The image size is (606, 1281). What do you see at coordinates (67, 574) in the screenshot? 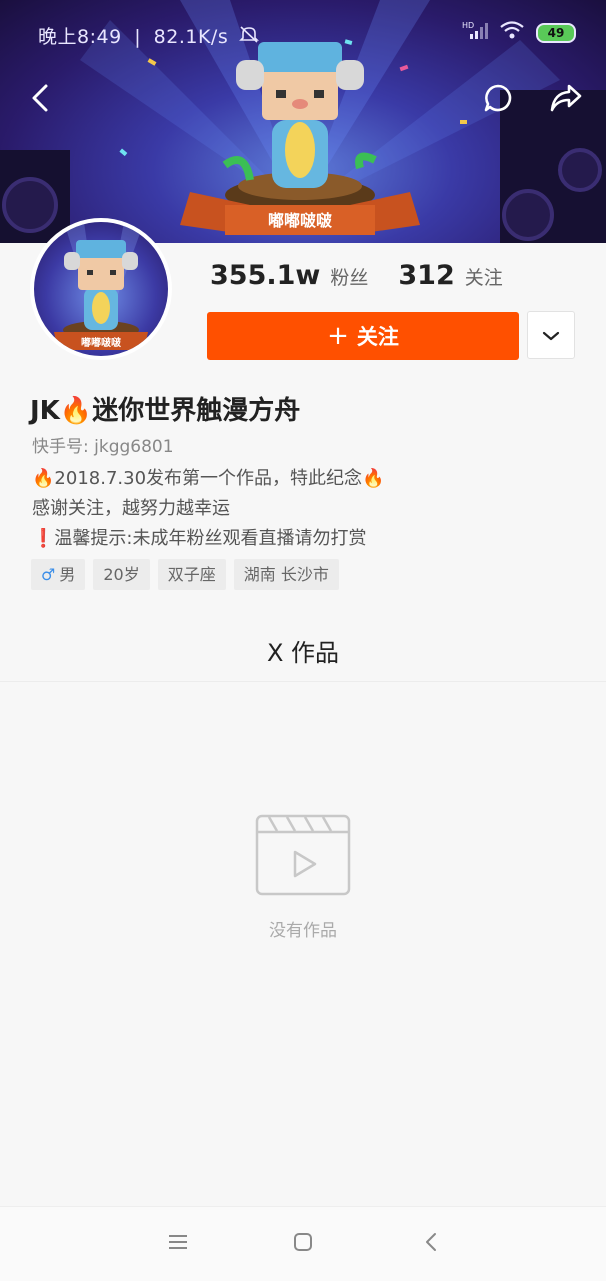
I see `gender-label: 男` at bounding box center [67, 574].